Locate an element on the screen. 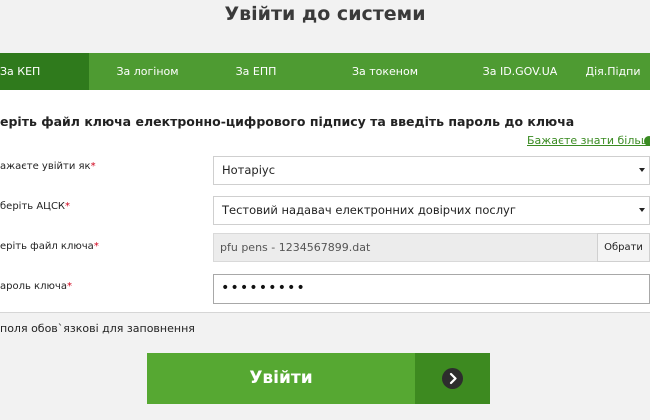 The height and width of the screenshot is (420, 650). tab-token: За токеном is located at coordinates (385, 71).